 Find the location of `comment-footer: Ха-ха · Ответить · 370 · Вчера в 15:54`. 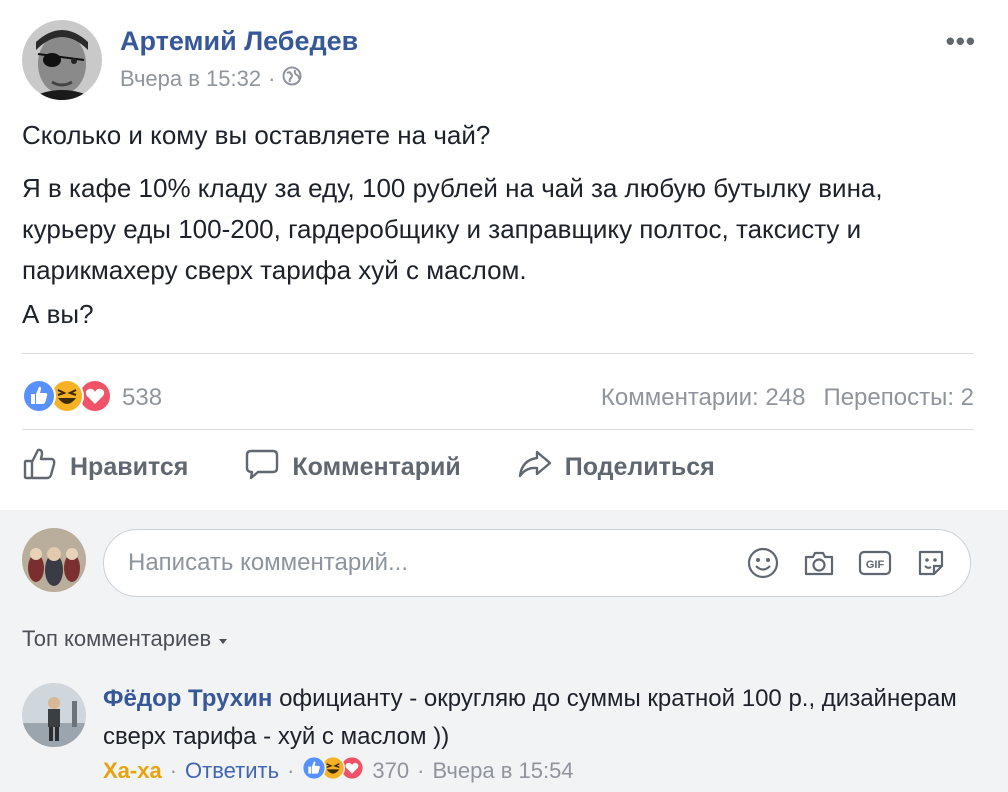

comment-footer: Ха-ха · Ответить · 370 · Вчера в 15:54 is located at coordinates (338, 771).